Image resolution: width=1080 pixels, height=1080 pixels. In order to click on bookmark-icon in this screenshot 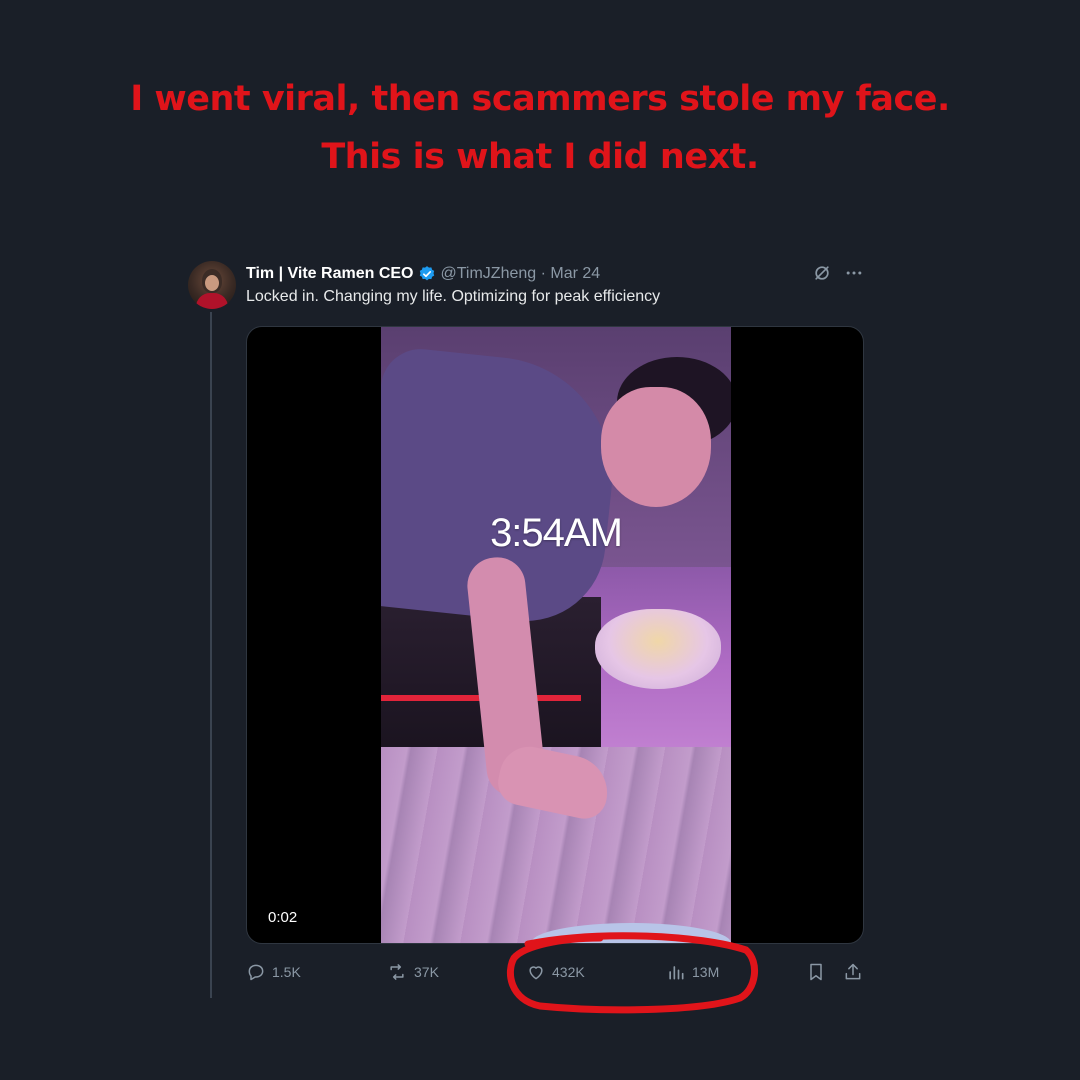, I will do `click(816, 972)`.